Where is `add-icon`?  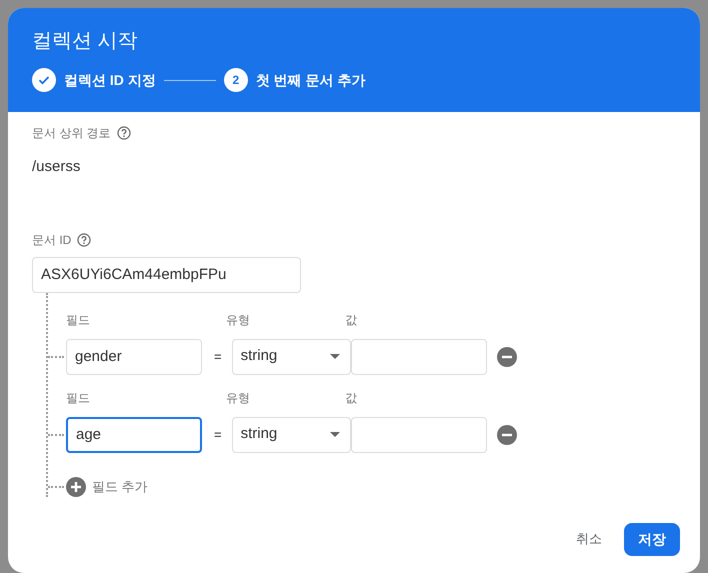
add-icon is located at coordinates (76, 486).